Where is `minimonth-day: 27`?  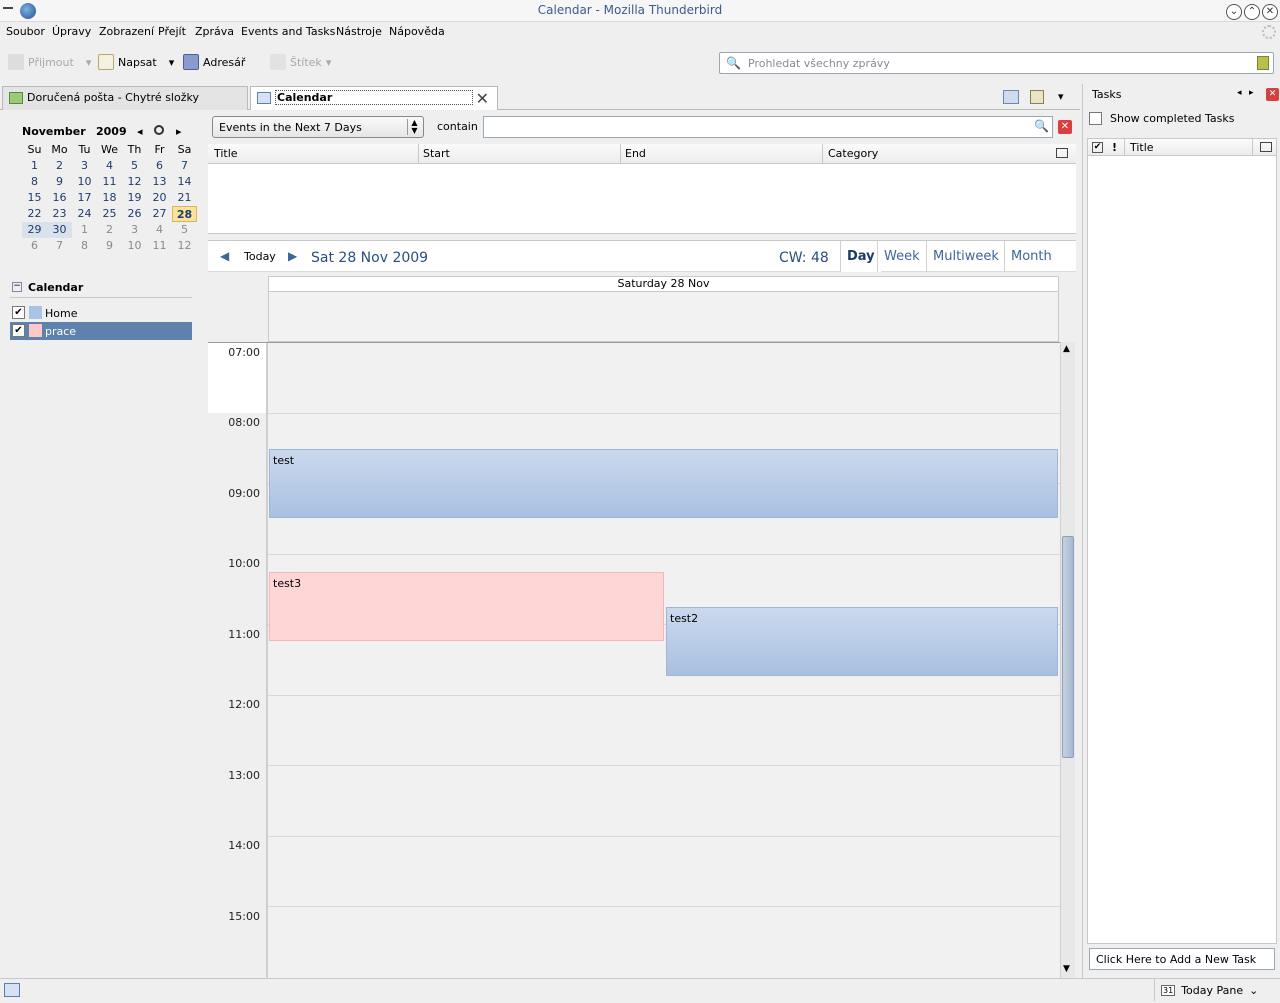 minimonth-day: 27 is located at coordinates (159, 214).